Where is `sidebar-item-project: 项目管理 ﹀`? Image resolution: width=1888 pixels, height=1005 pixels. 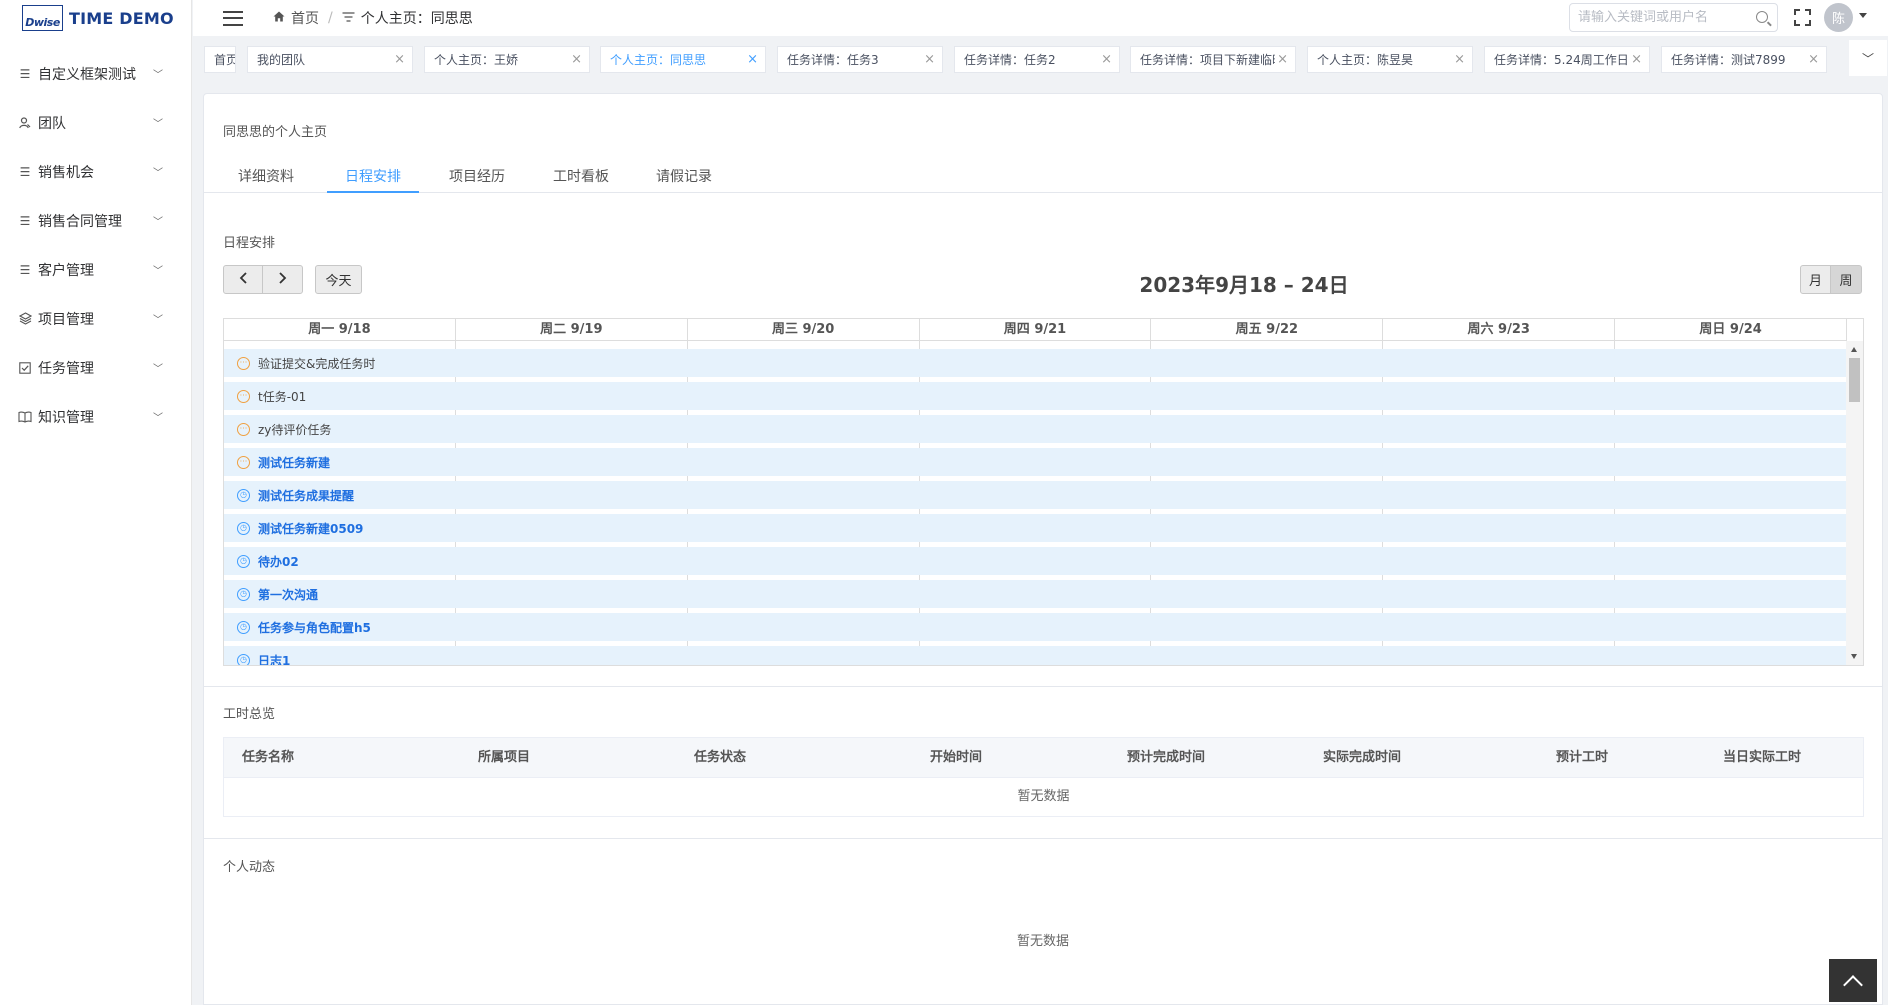 sidebar-item-project: 项目管理 ﹀ is located at coordinates (95, 318).